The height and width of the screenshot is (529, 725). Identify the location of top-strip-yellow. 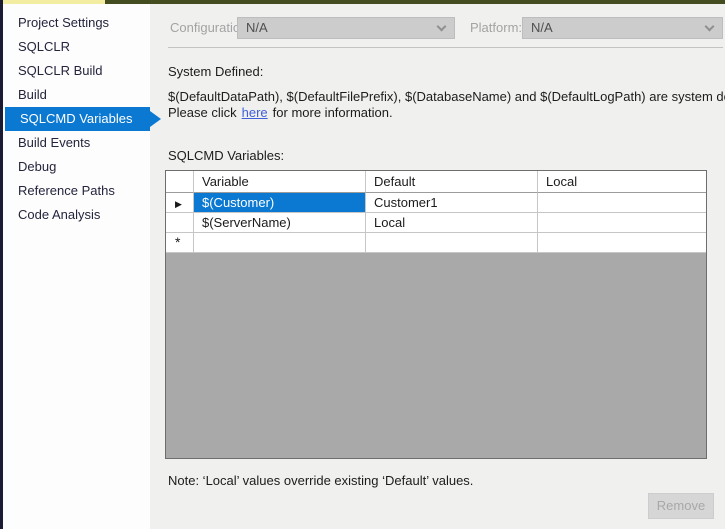
(54, 2).